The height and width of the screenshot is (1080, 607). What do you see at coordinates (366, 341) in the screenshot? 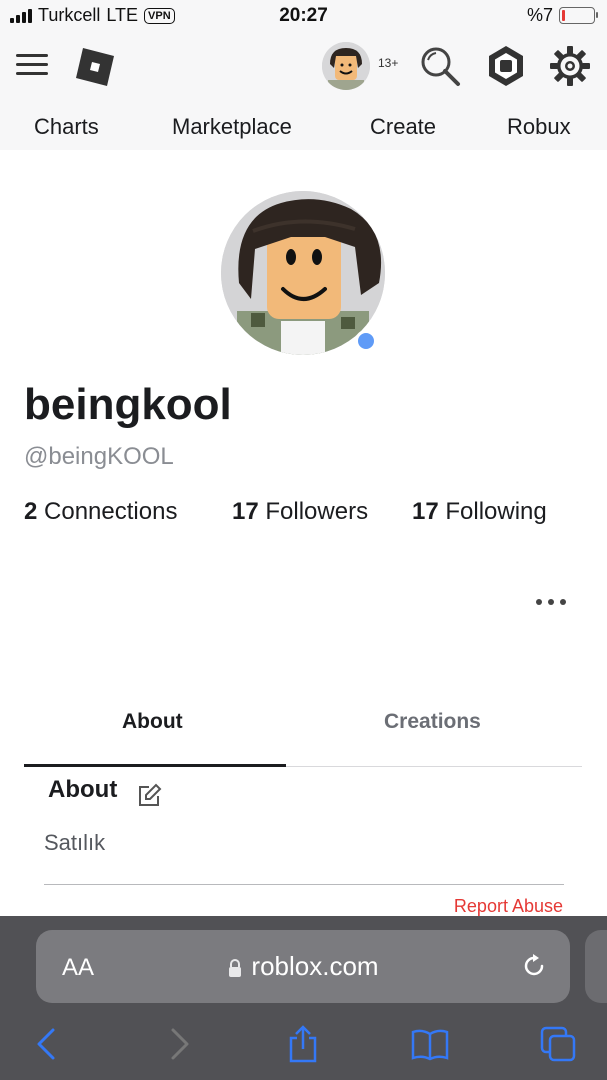
I see `online-status-indicator` at bounding box center [366, 341].